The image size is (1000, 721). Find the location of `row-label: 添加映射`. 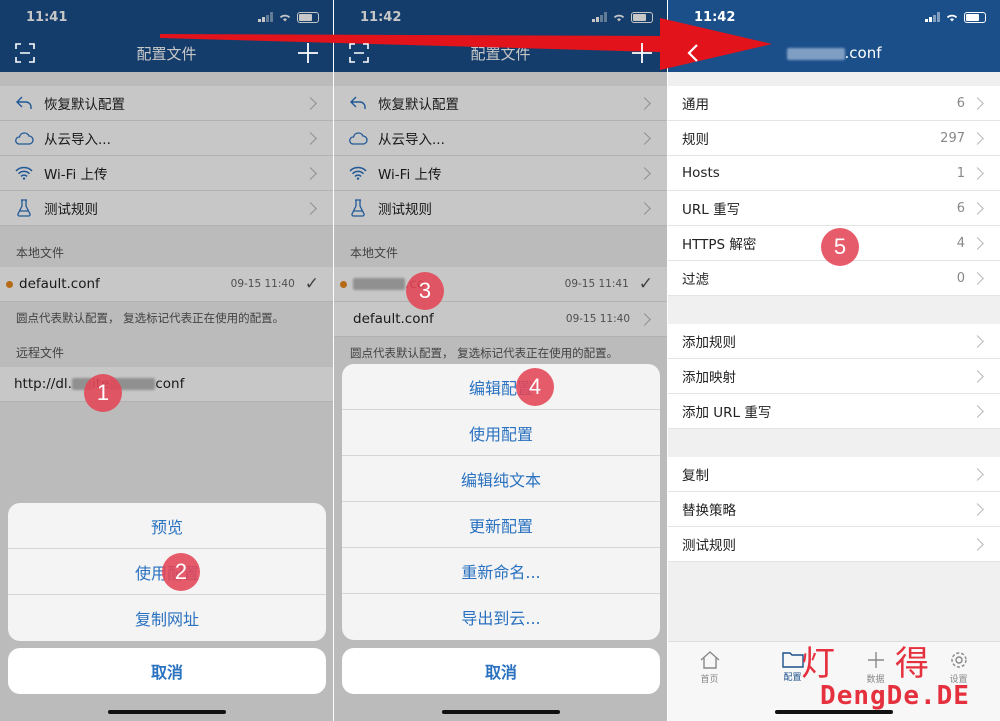

row-label: 添加映射 is located at coordinates (709, 378).